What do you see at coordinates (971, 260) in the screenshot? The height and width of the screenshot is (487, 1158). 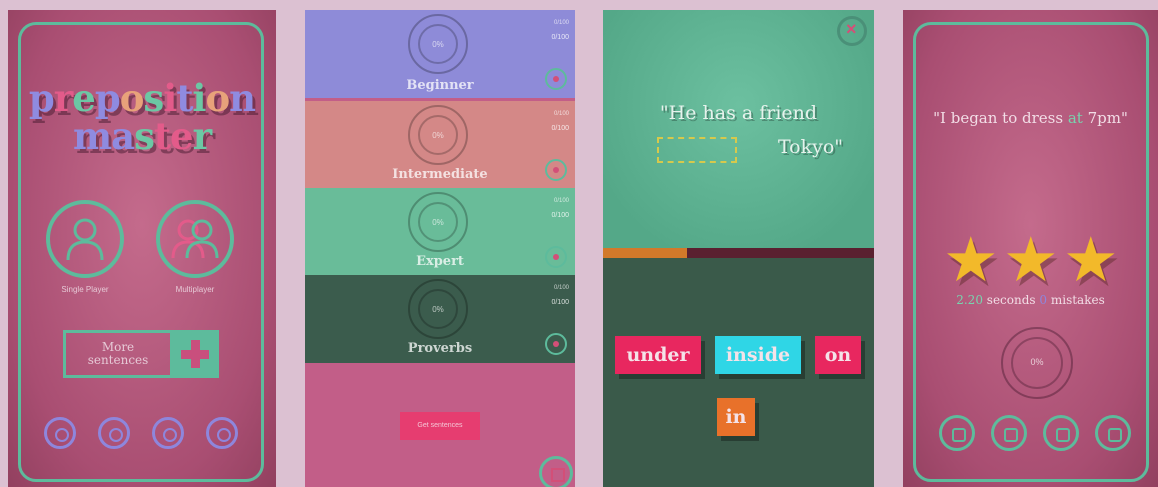 I see `star-icon-1: ★` at bounding box center [971, 260].